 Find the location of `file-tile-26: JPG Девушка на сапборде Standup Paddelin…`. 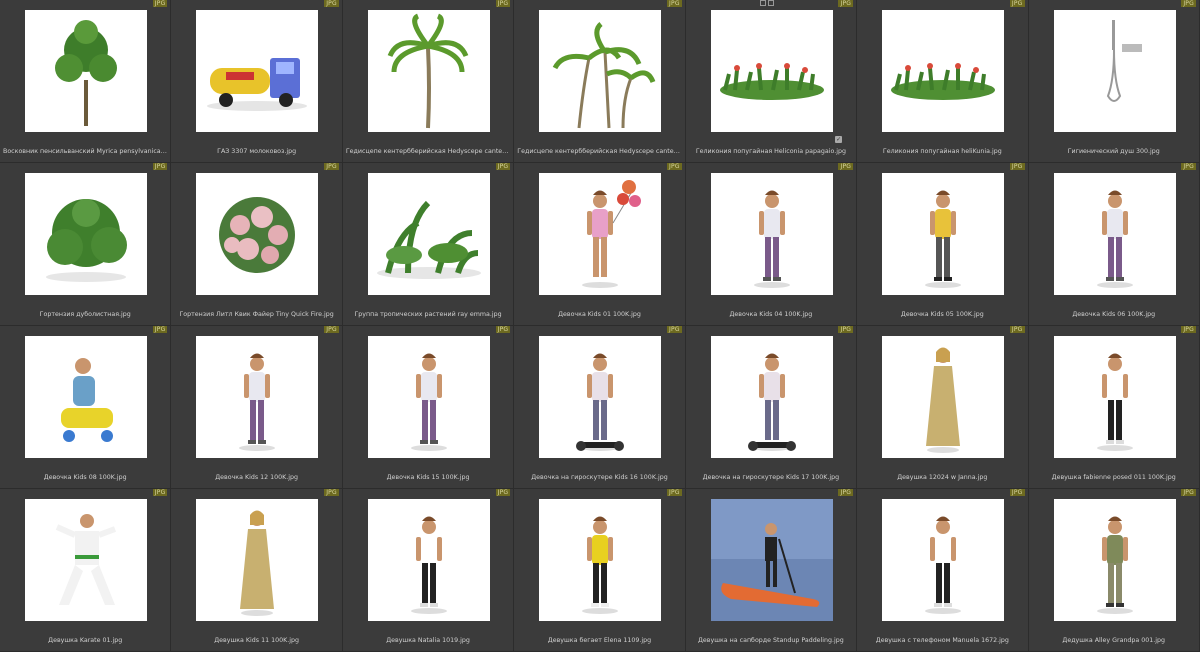

file-tile-26: JPG Девушка на сапборде Standup Paddelin… is located at coordinates (771, 570).